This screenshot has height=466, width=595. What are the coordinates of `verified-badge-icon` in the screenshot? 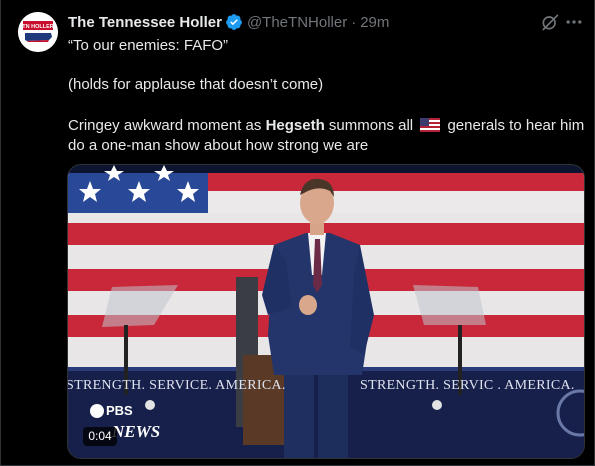 It's located at (234, 22).